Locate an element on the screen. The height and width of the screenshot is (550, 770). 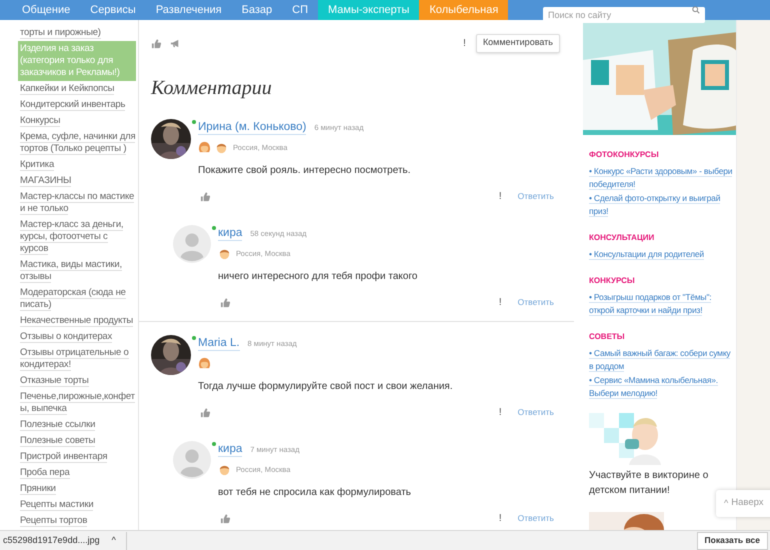
category-link: Некачественные продукты is located at coordinates (77, 321).